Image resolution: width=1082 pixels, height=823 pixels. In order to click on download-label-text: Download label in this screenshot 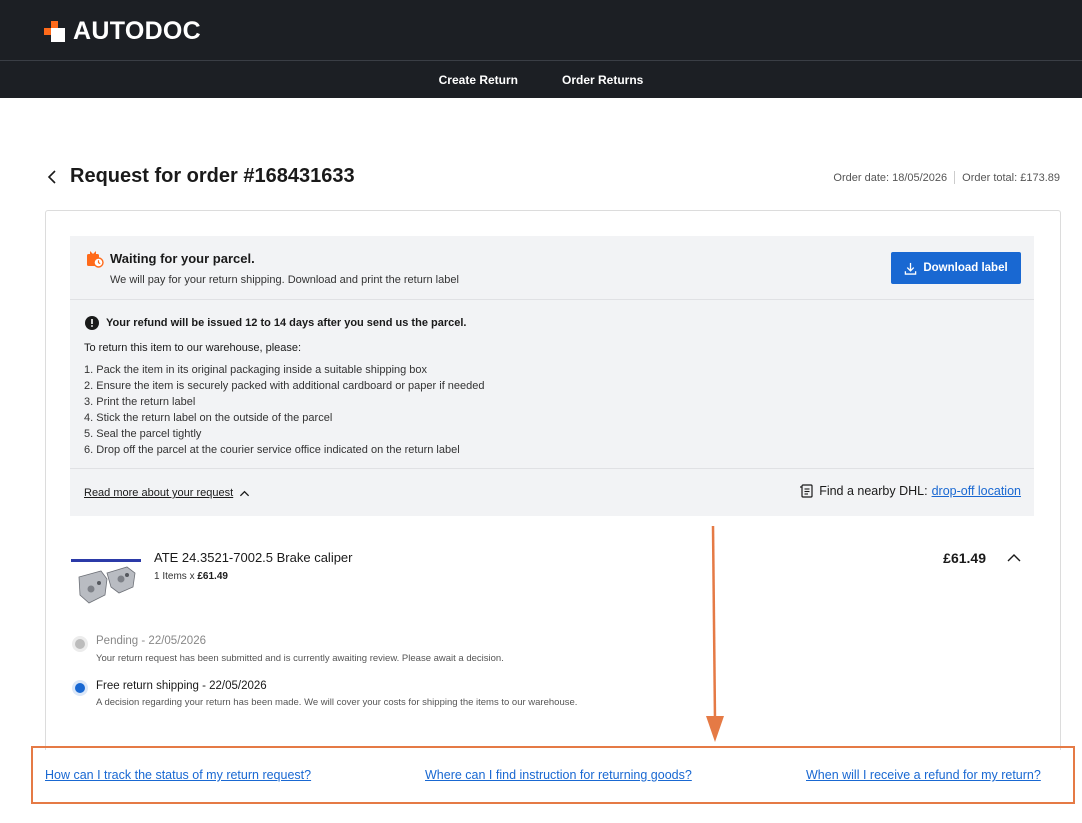, I will do `click(965, 268)`.